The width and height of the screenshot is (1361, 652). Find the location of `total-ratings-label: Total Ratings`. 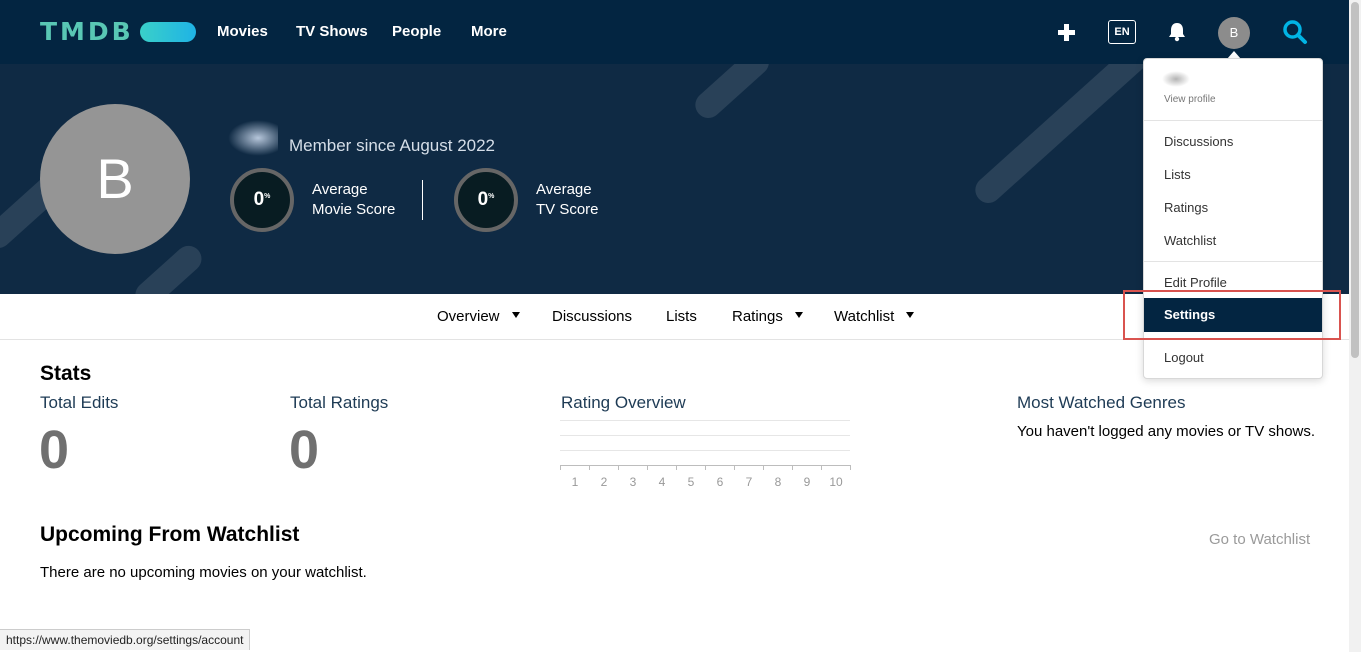

total-ratings-label: Total Ratings is located at coordinates (339, 402).